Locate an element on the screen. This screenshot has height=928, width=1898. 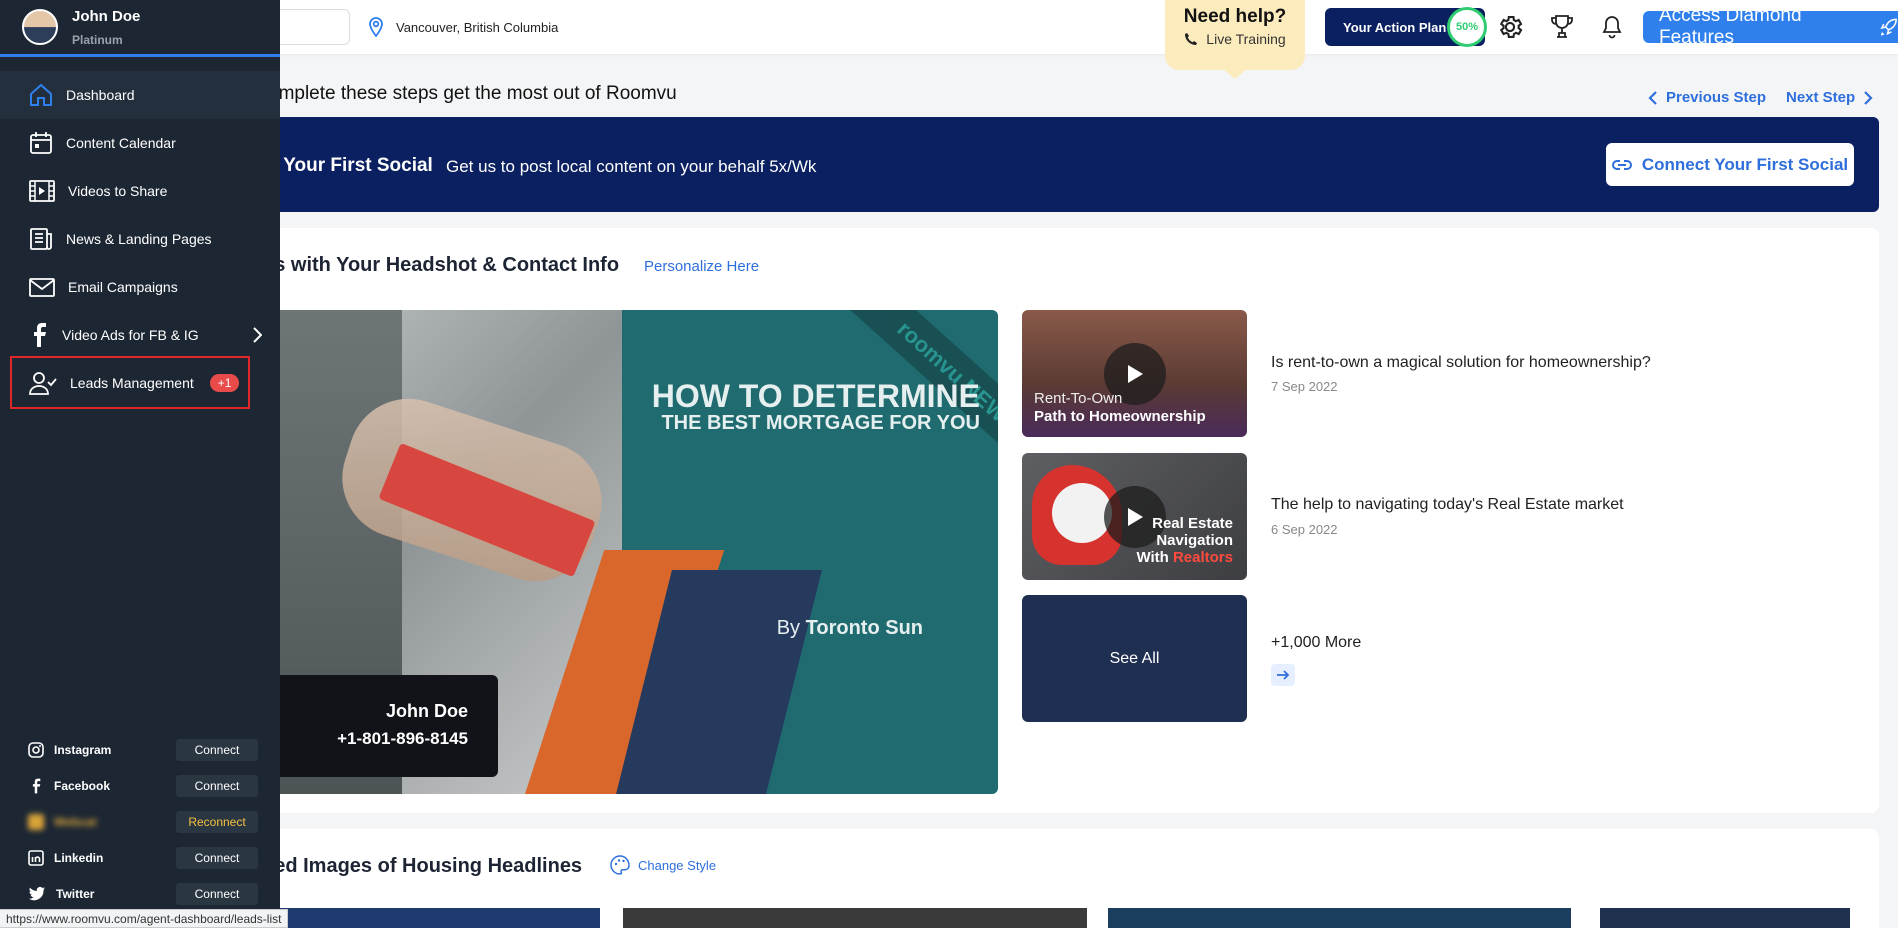
social-label: Webcat is located at coordinates (75, 822).